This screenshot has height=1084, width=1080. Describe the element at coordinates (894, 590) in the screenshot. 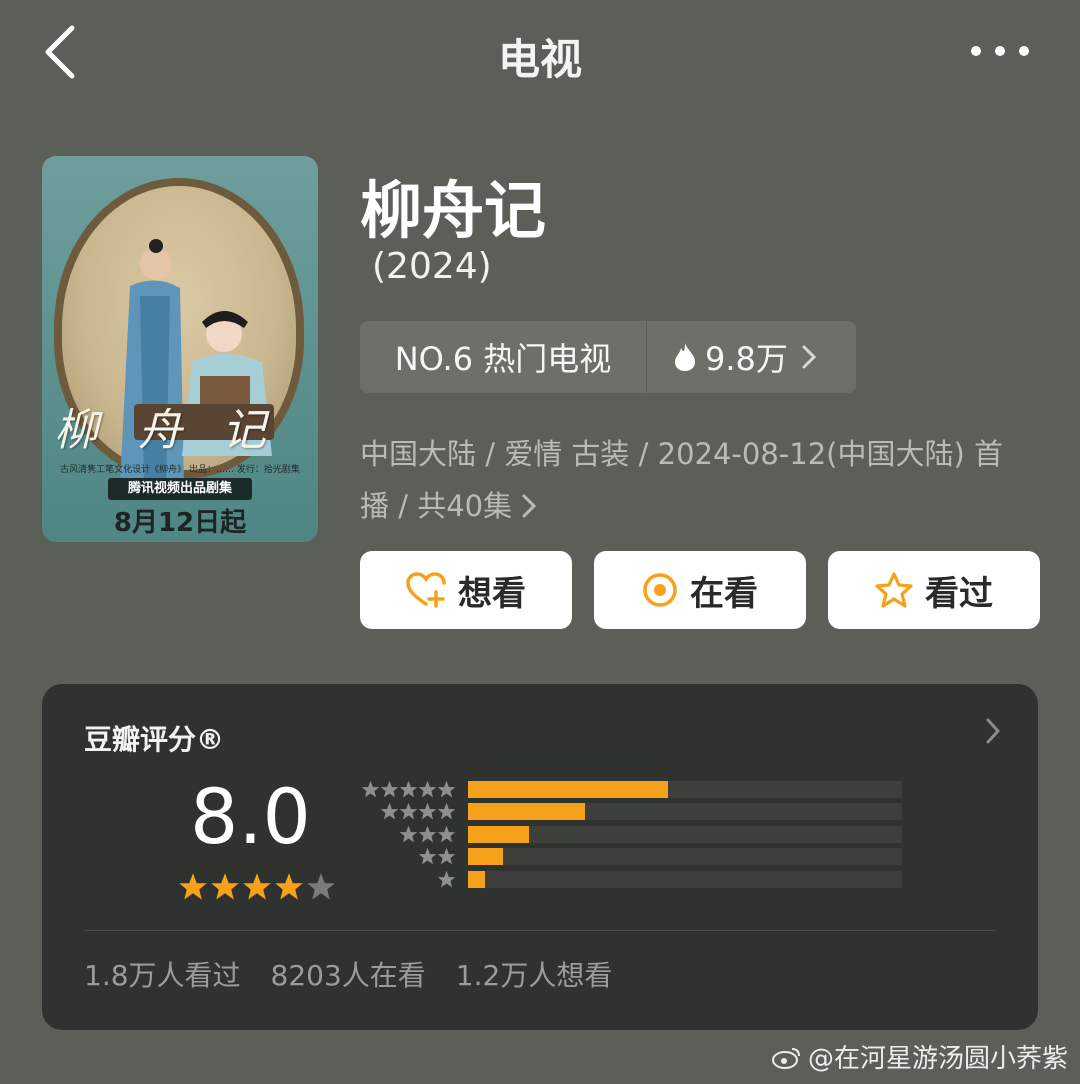

I see `star-outline-icon` at that location.